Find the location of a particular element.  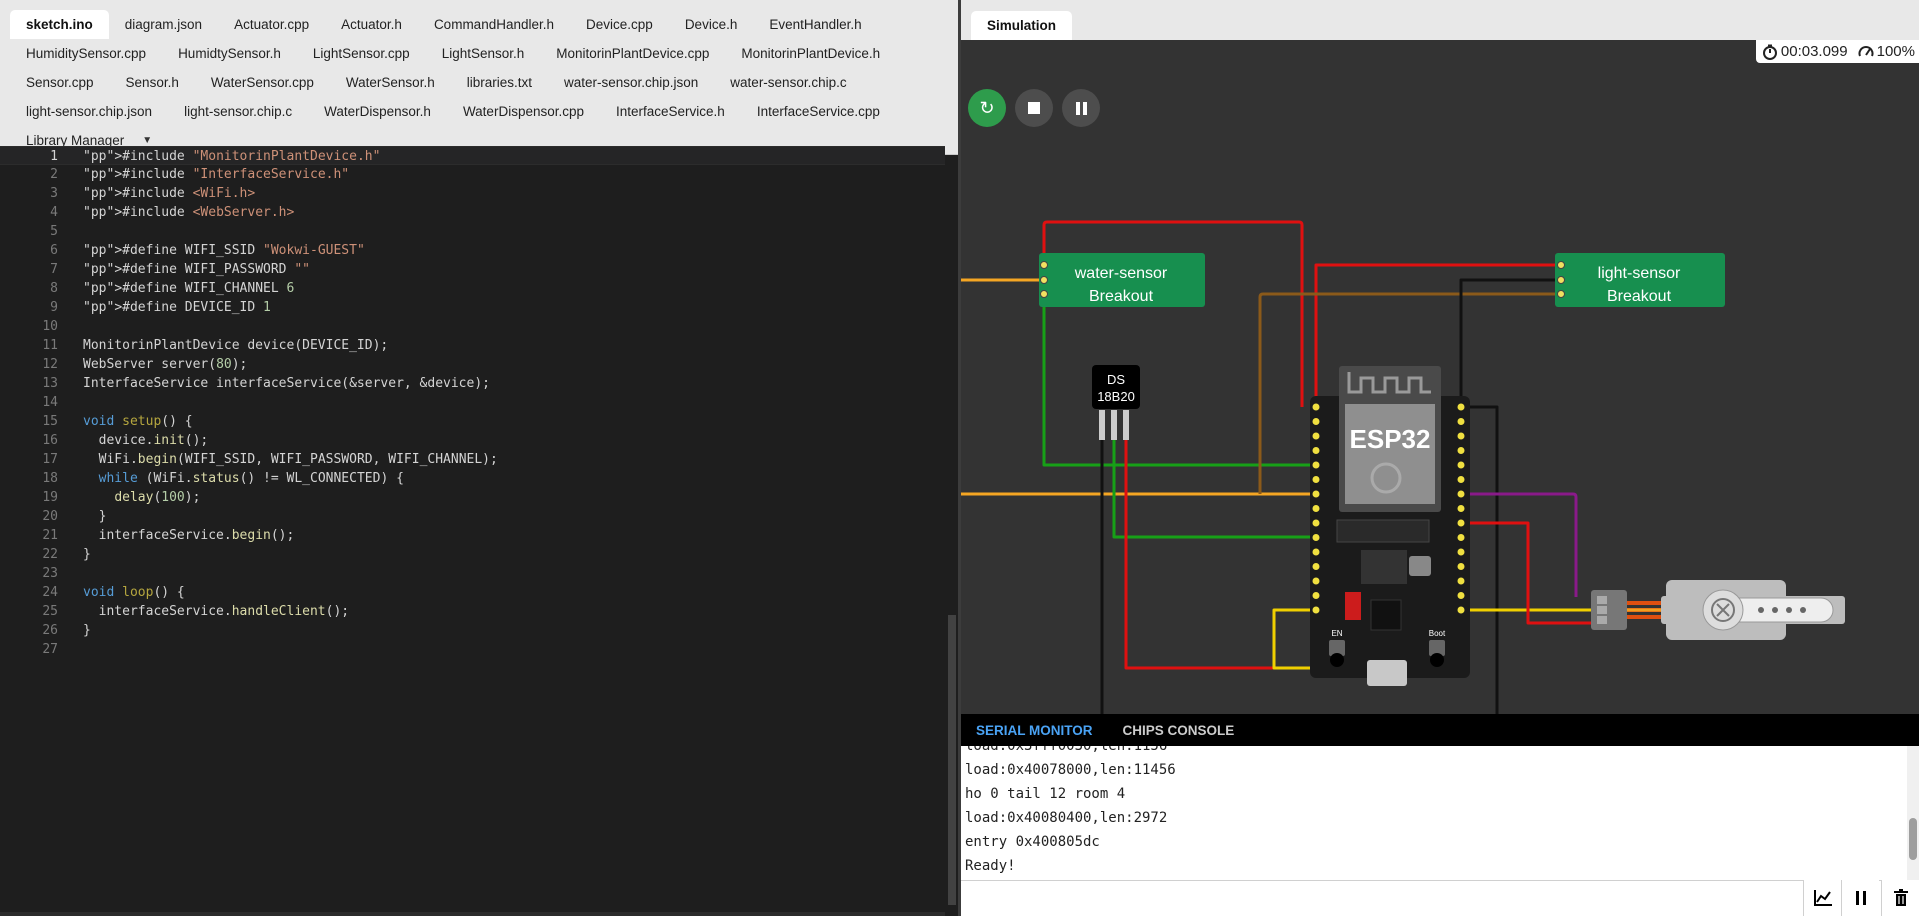

file-tab: CommandHandler.h is located at coordinates (494, 24).